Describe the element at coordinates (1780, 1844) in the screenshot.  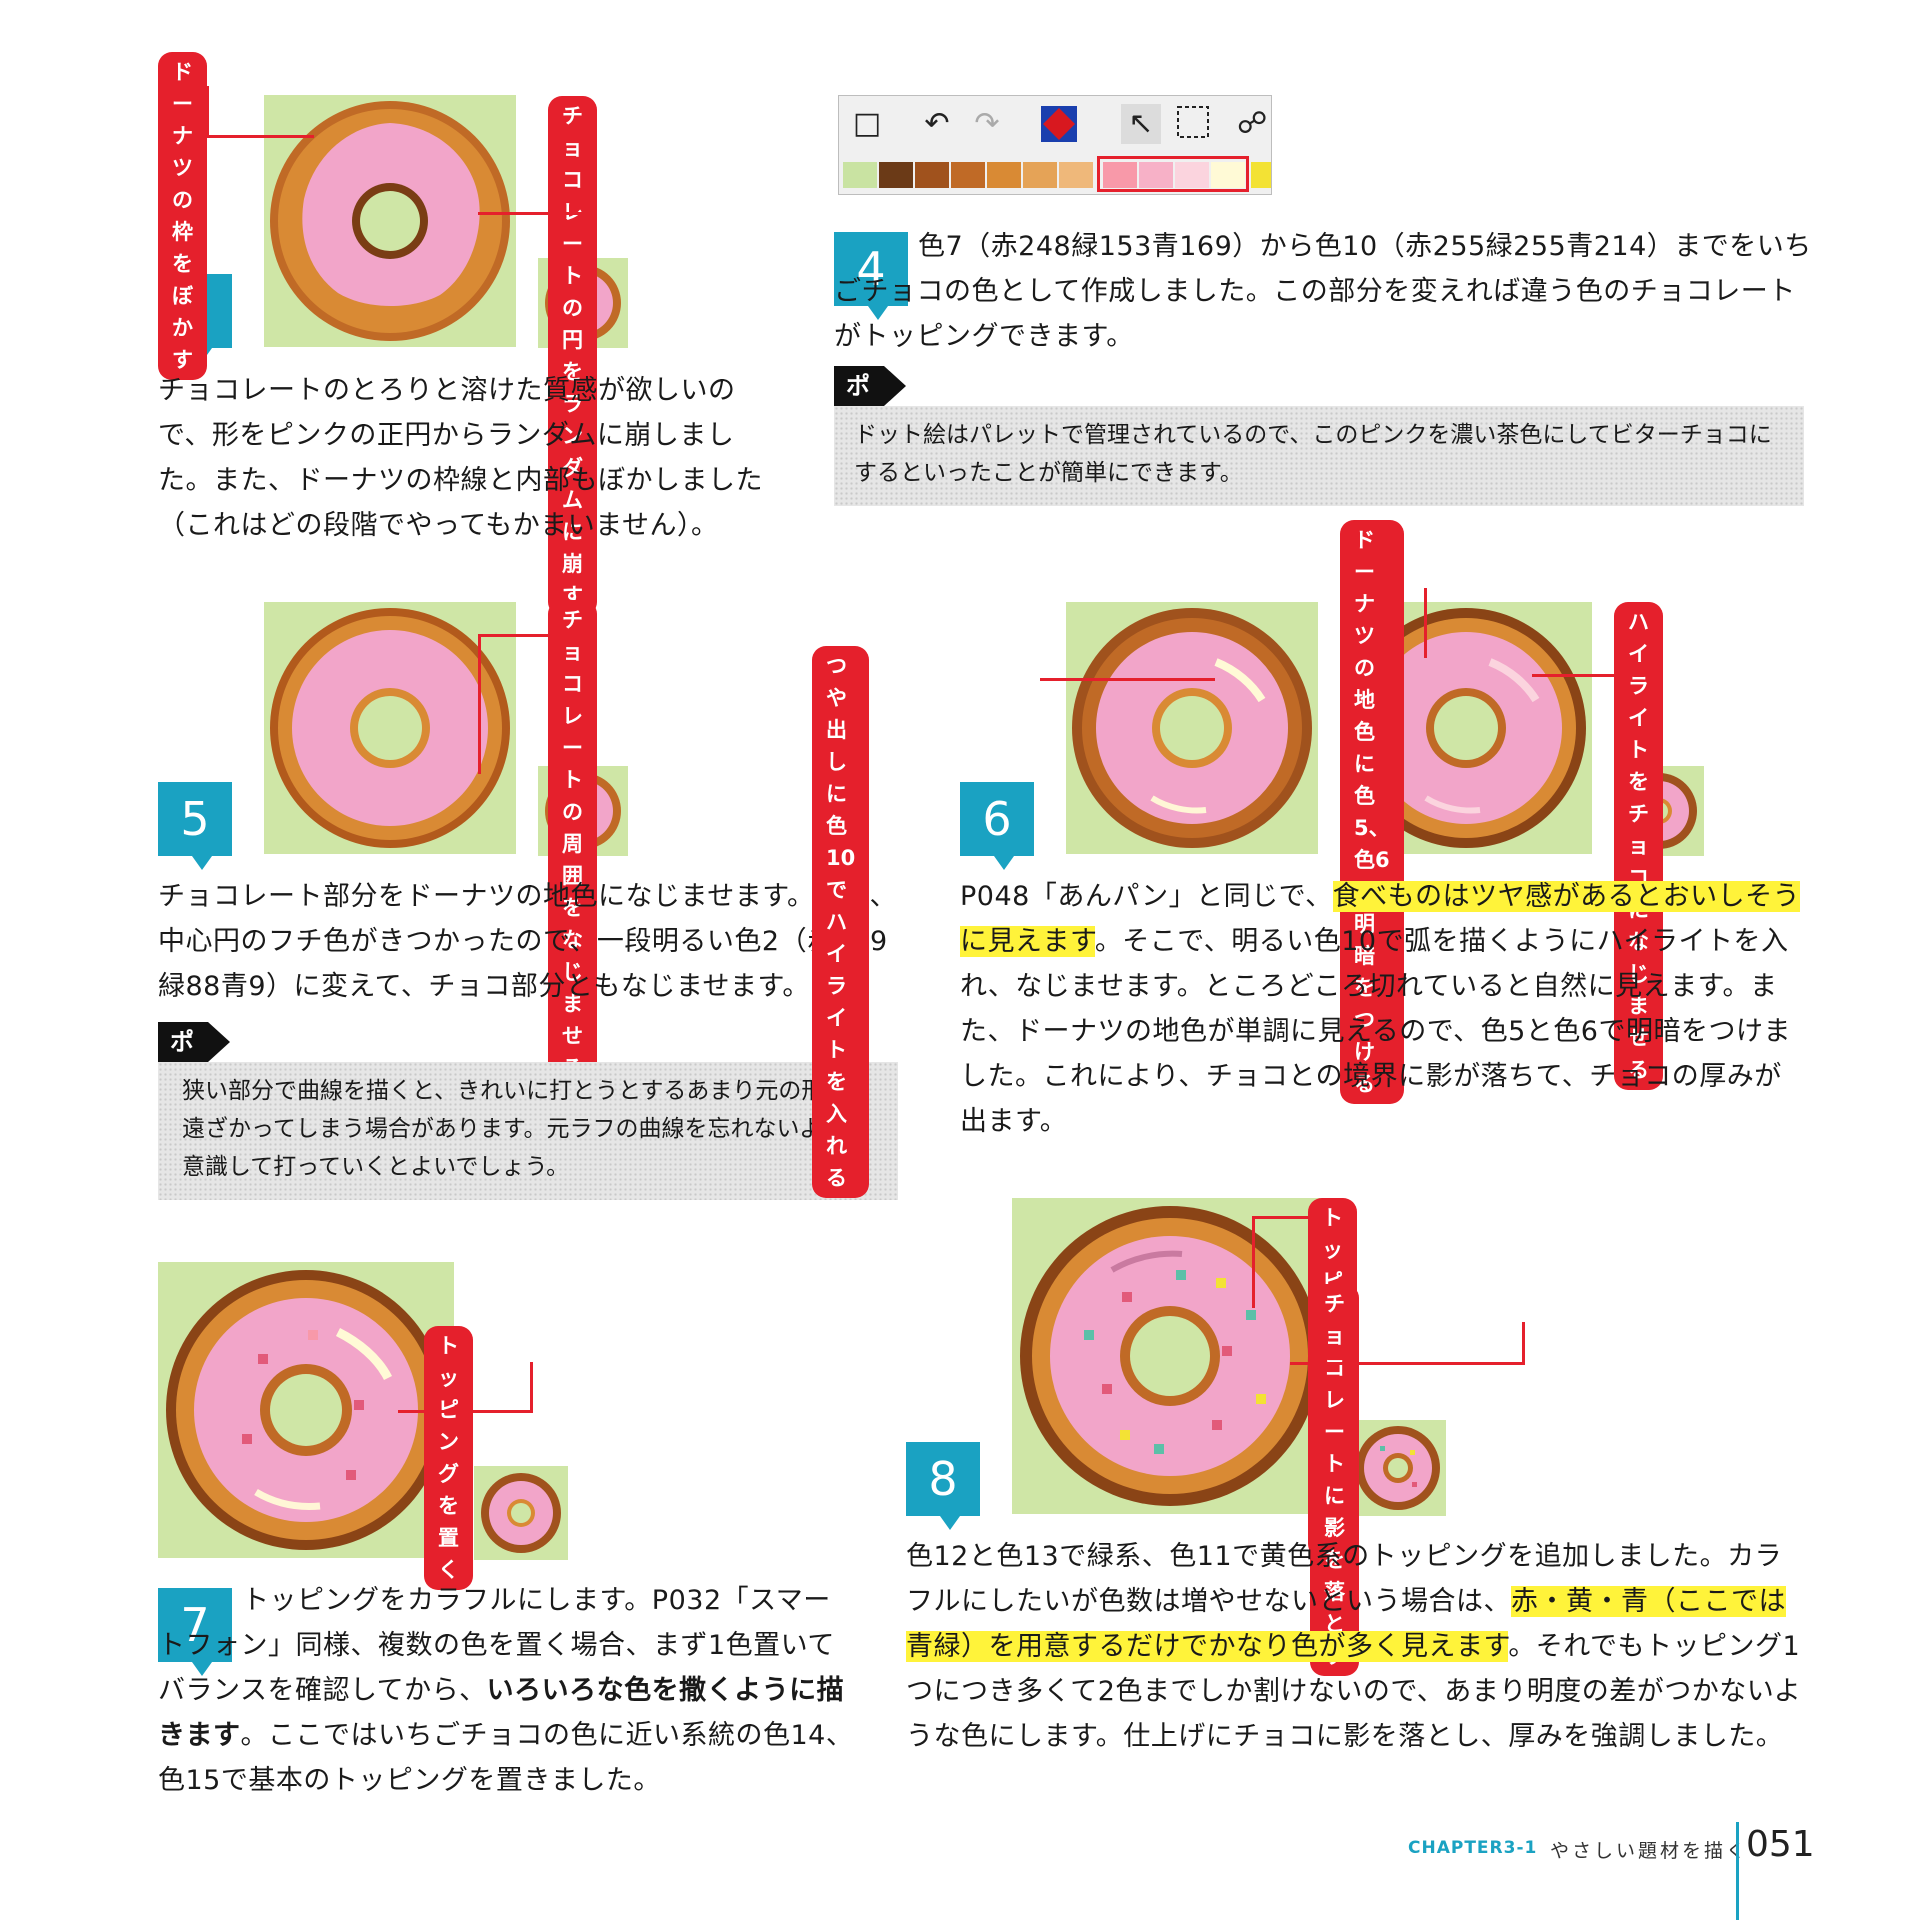
I see `footer-page-number: 051` at that location.